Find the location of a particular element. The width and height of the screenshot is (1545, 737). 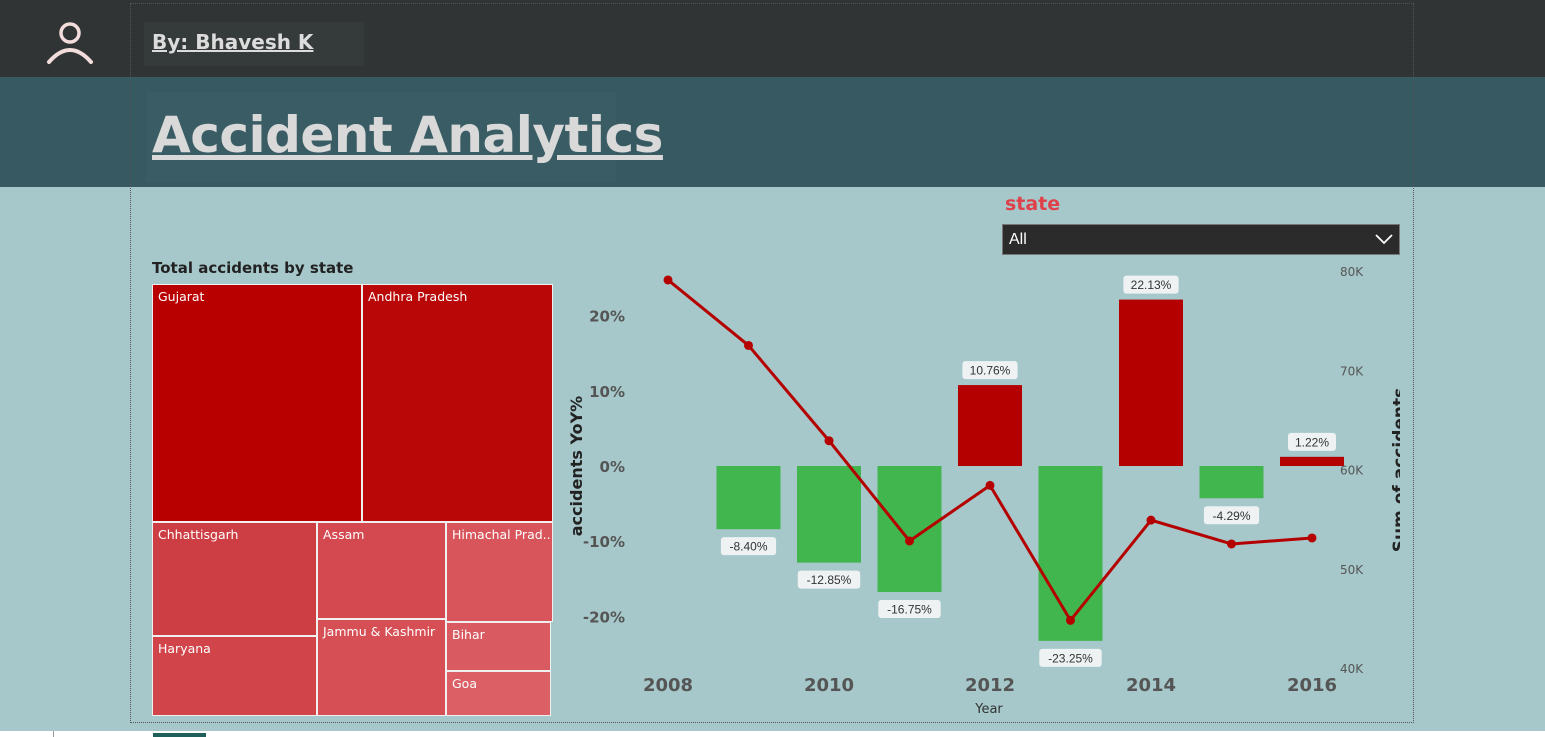

y-axis-title: accidents YoY% is located at coordinates (576, 466).